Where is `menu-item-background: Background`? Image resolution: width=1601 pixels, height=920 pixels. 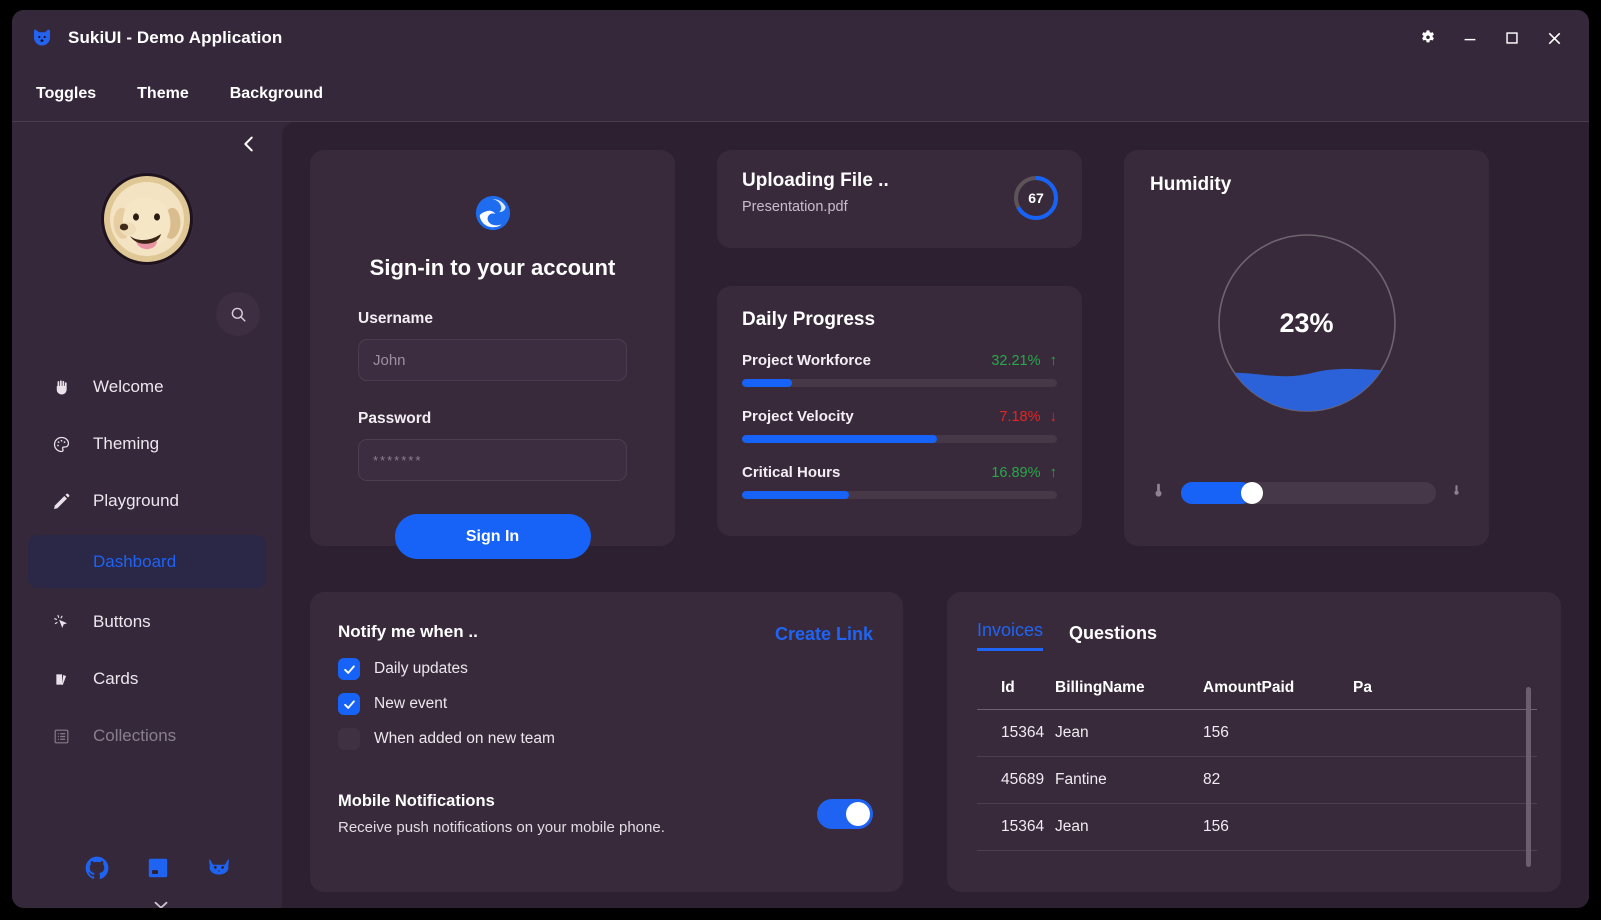
menu-item-background: Background is located at coordinates (276, 94).